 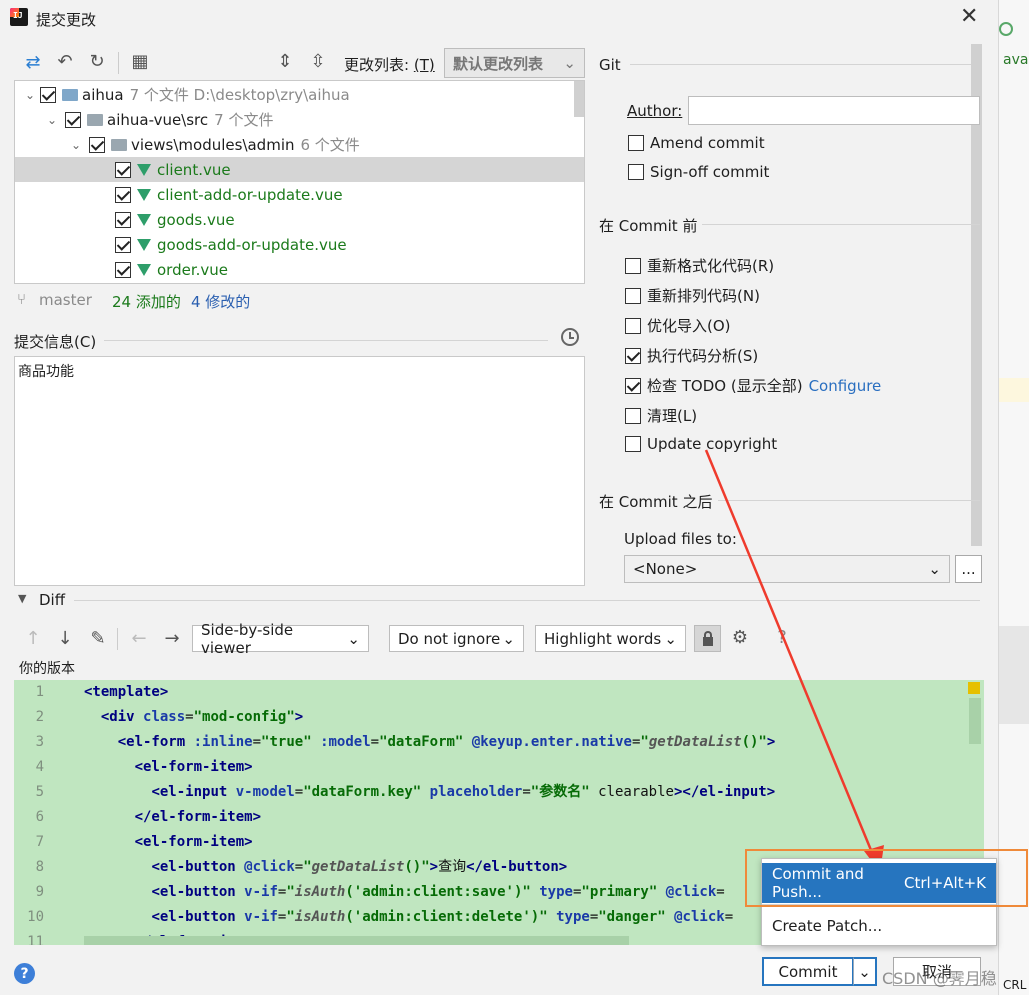 What do you see at coordinates (707, 143) in the screenshot?
I see `amend-label: Amend commit` at bounding box center [707, 143].